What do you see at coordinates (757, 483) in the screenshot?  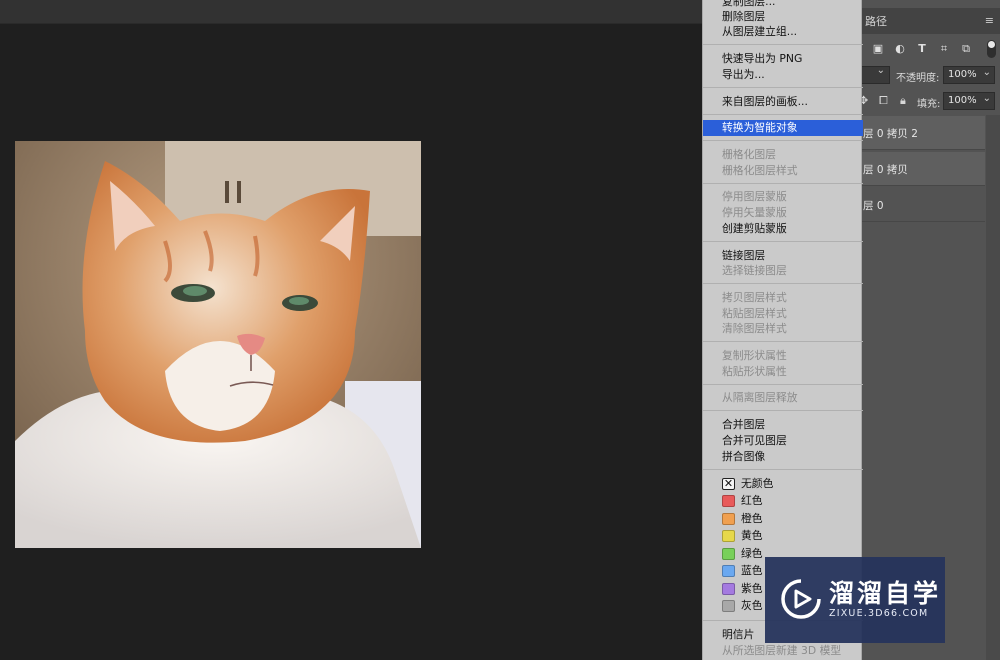 I see `color-label: 无颜色` at bounding box center [757, 483].